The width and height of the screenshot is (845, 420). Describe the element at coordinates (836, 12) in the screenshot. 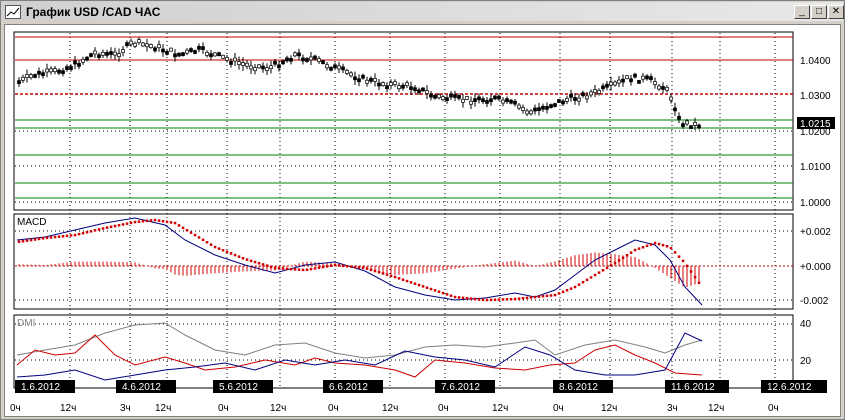

I see `close-button: ✕` at that location.